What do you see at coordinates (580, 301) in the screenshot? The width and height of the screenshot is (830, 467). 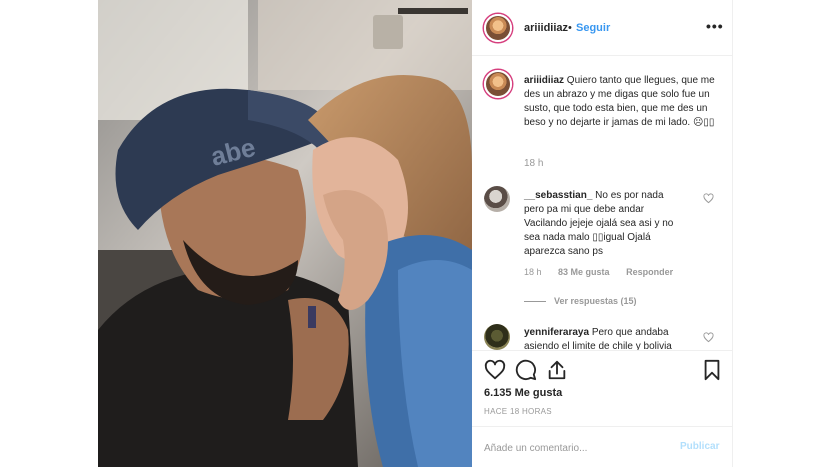 I see `view-replies-button: Ver respuestas (15)` at bounding box center [580, 301].